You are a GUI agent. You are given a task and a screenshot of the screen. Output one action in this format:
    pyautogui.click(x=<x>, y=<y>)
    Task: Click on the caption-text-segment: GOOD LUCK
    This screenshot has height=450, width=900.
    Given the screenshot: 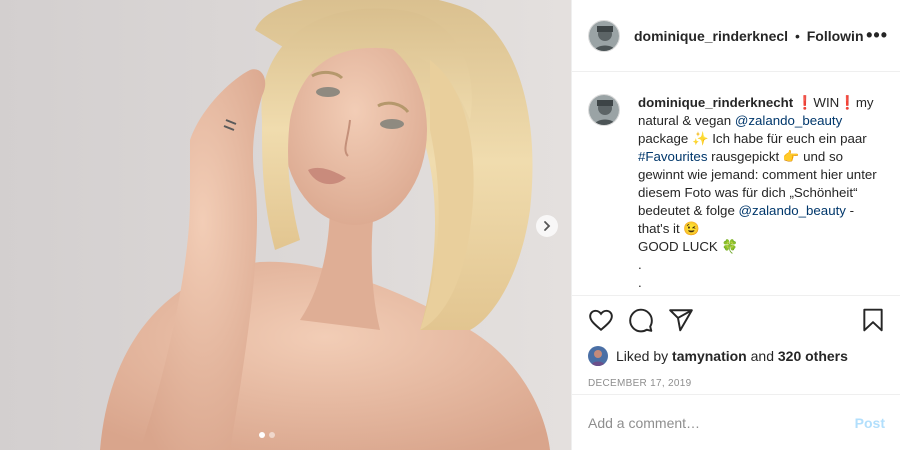 What is the action you would take?
    pyautogui.click(x=680, y=246)
    